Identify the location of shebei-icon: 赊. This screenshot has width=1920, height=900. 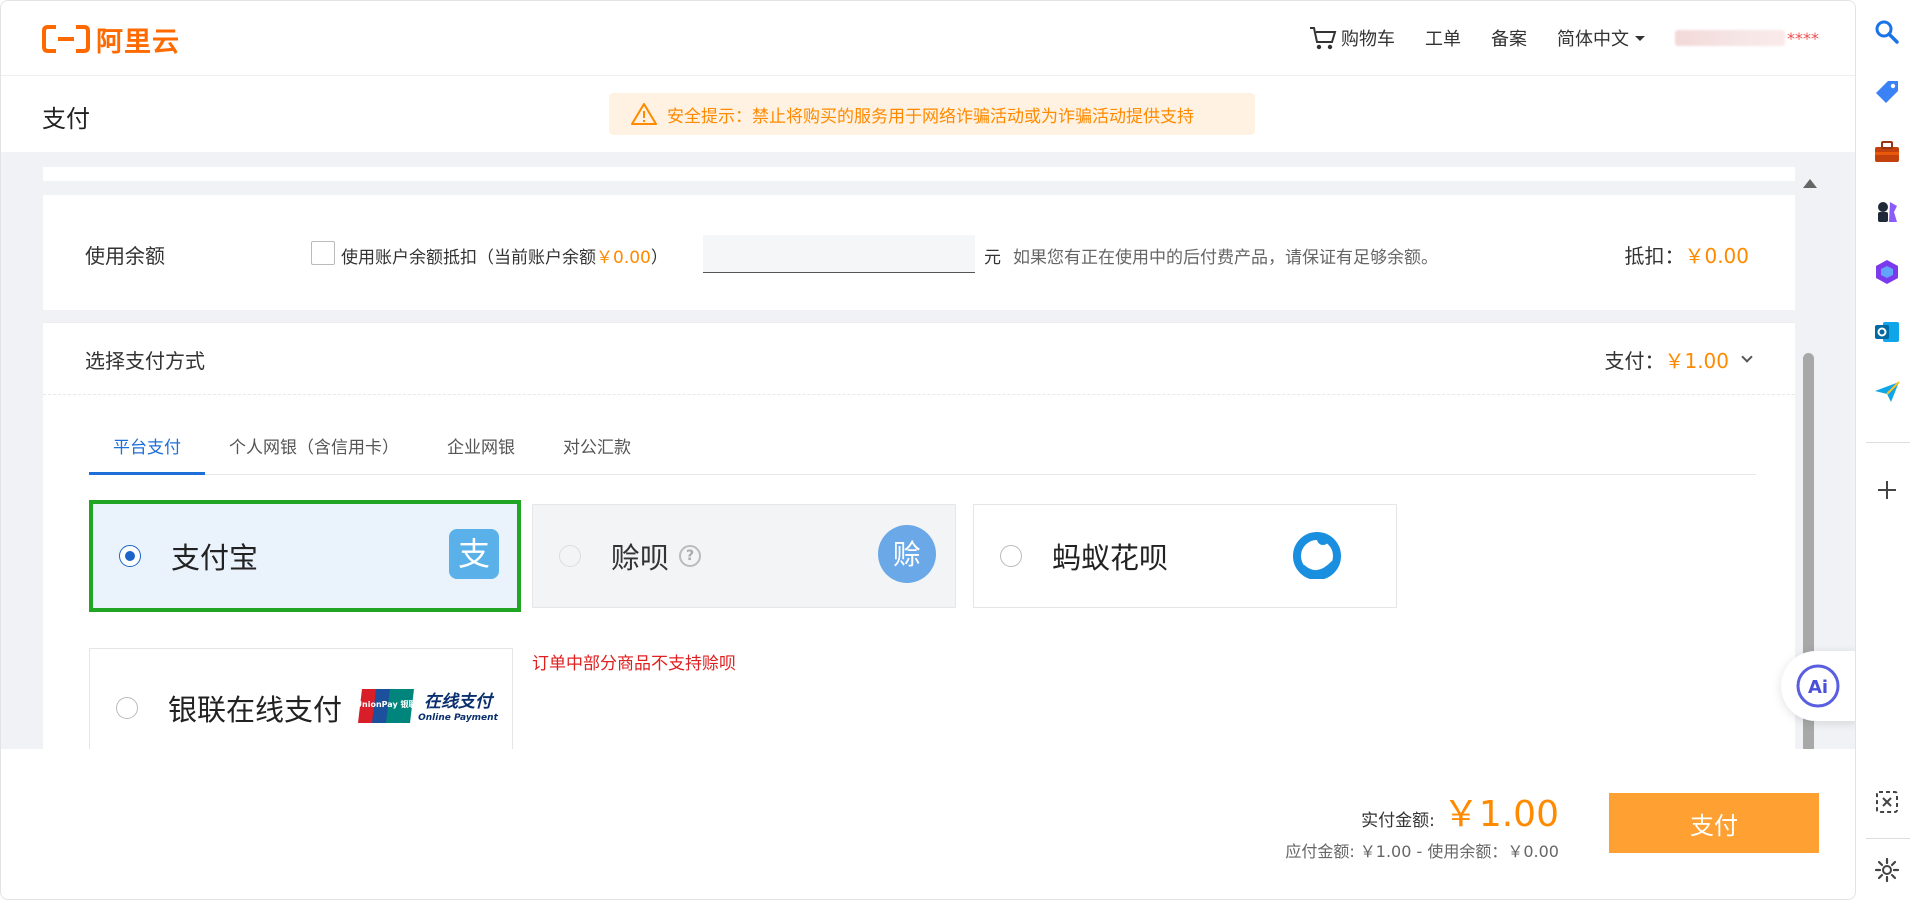
(907, 556).